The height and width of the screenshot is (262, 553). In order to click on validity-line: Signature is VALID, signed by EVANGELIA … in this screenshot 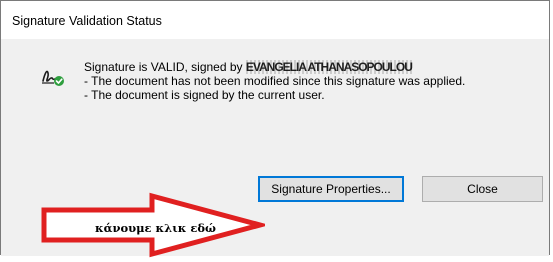, I will do `click(274, 67)`.